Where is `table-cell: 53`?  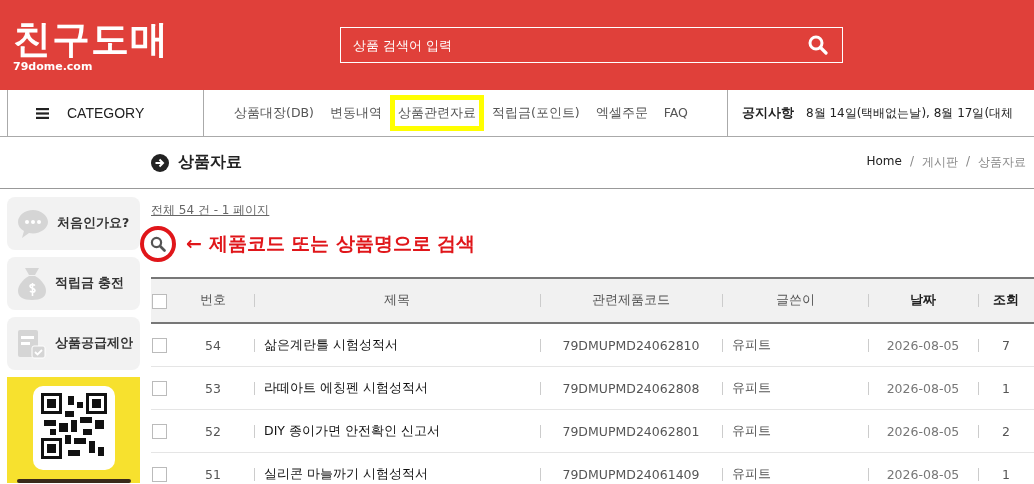 table-cell: 53 is located at coordinates (213, 388).